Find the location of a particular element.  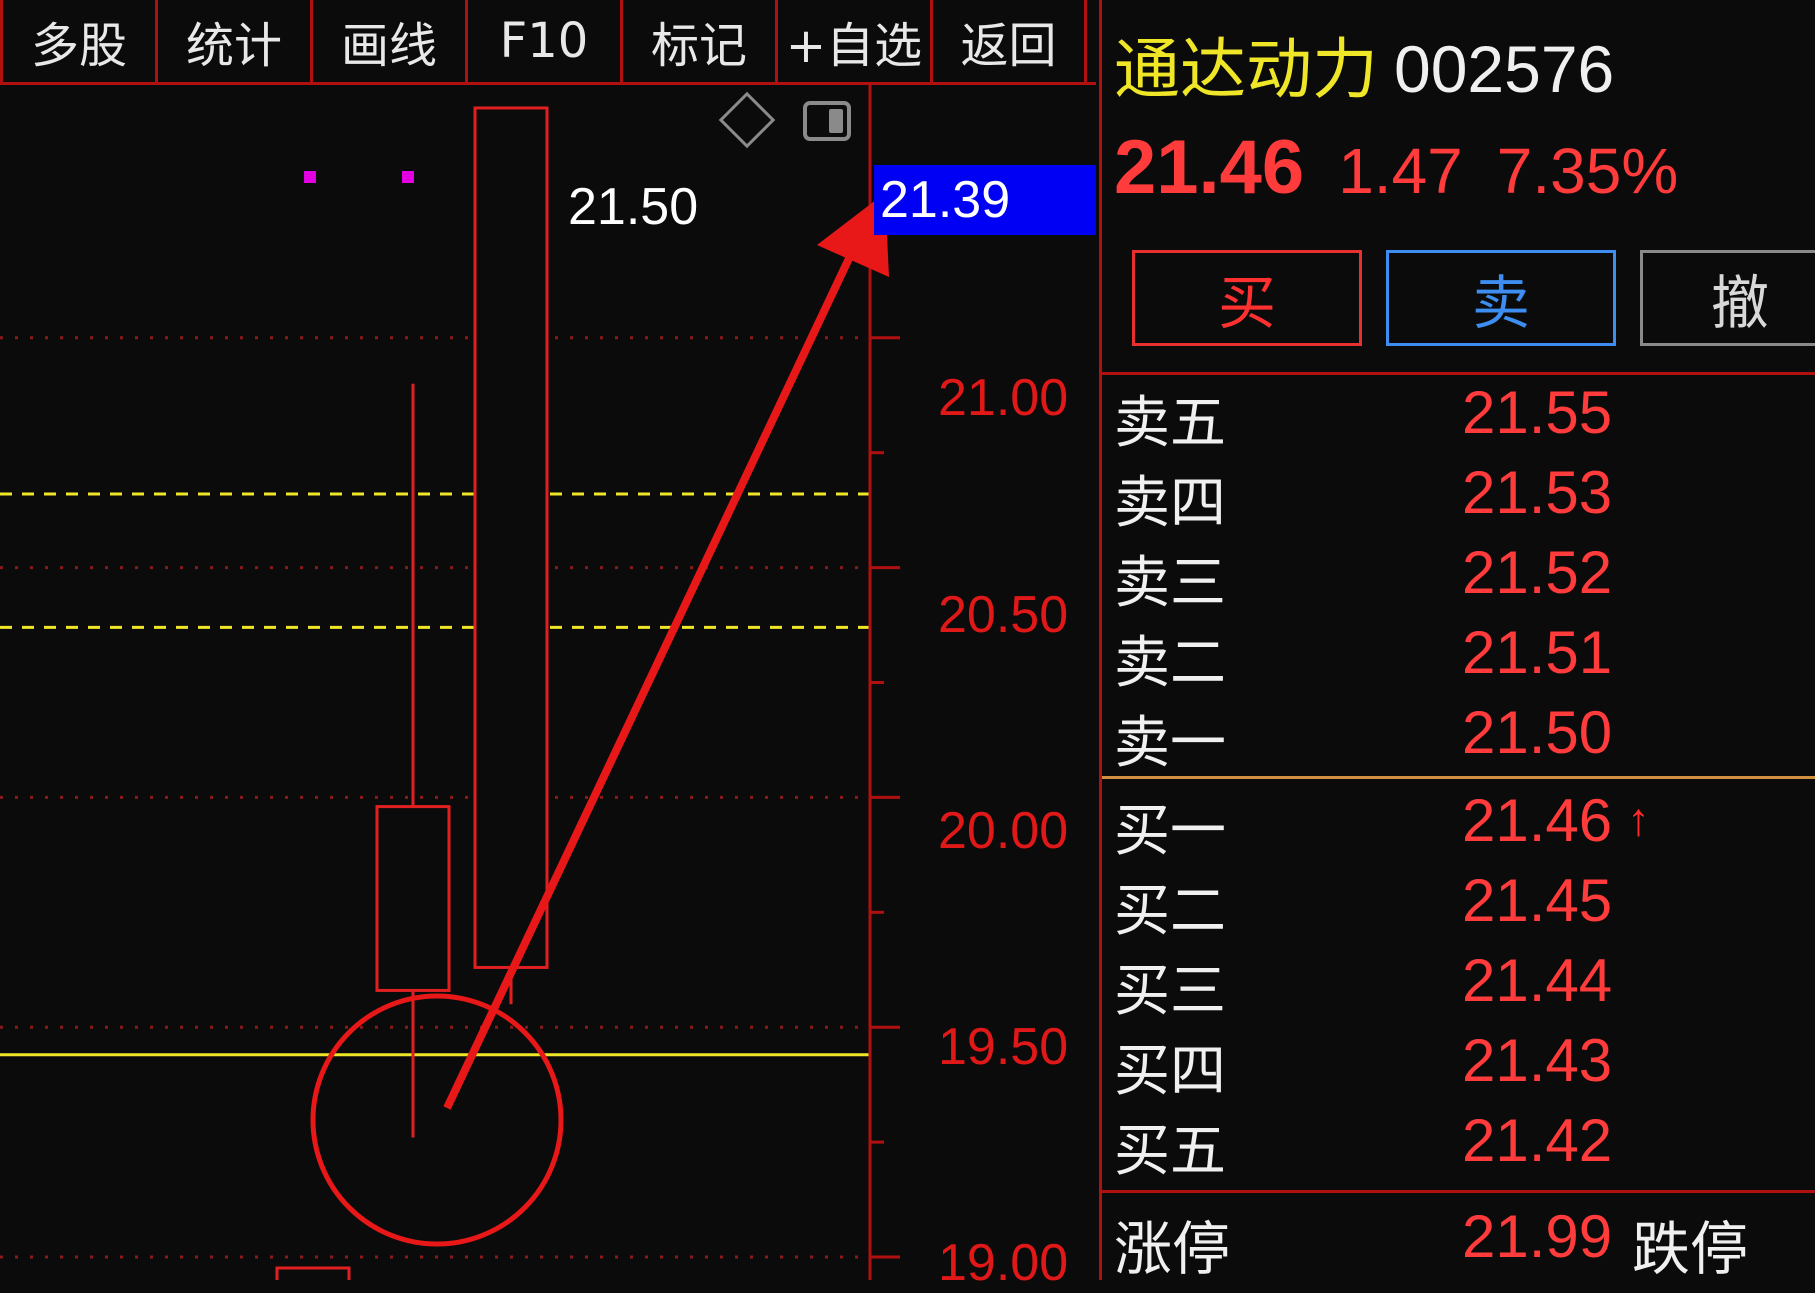

price-change: 1.47 is located at coordinates (1400, 171).